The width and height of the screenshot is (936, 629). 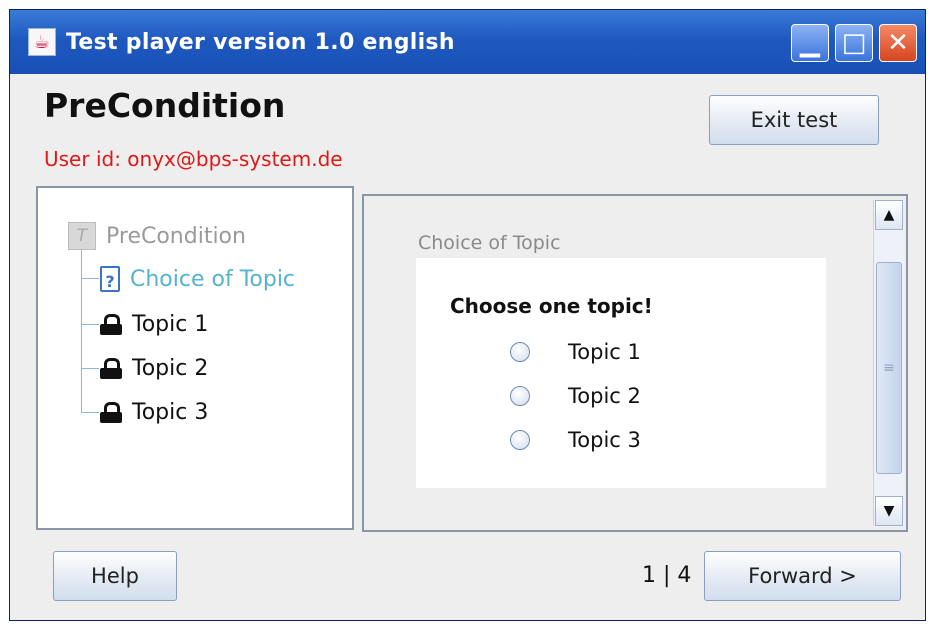 I want to click on option-topic-3: Topic 3, so click(x=575, y=440).